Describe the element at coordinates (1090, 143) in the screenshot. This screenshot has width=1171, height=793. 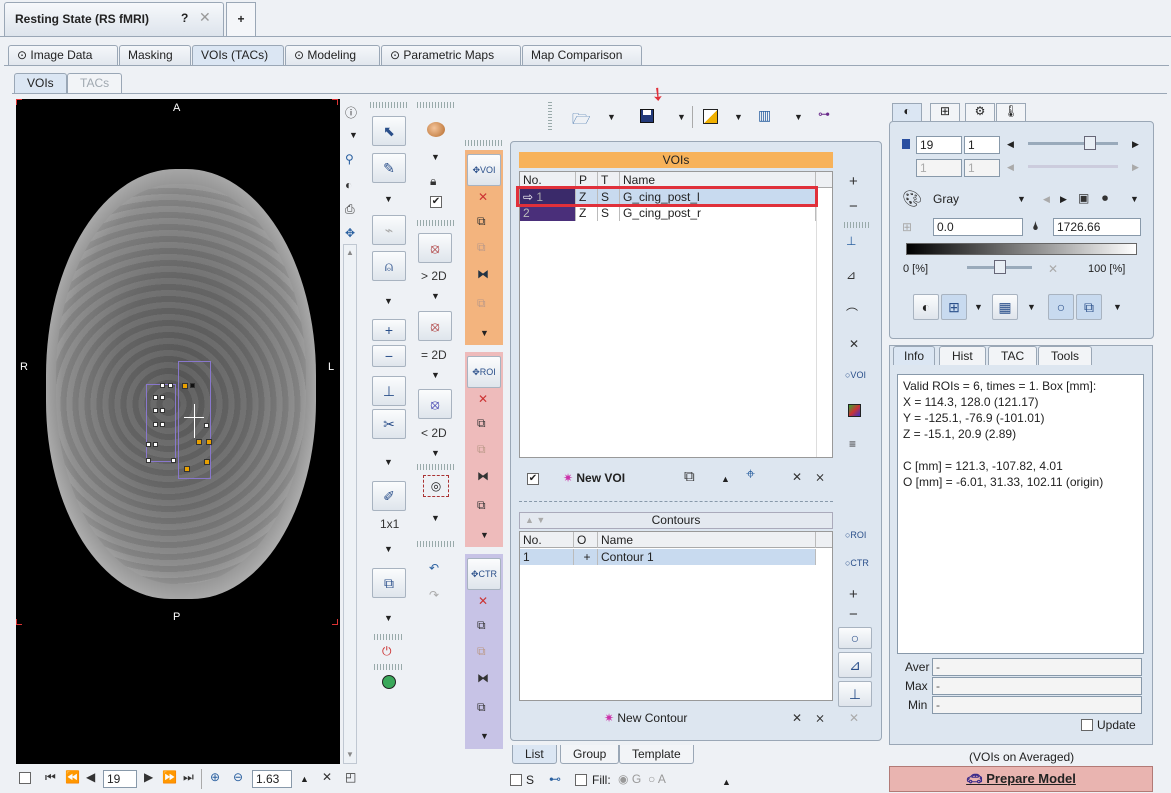
I see `plane-slider-thumb` at that location.